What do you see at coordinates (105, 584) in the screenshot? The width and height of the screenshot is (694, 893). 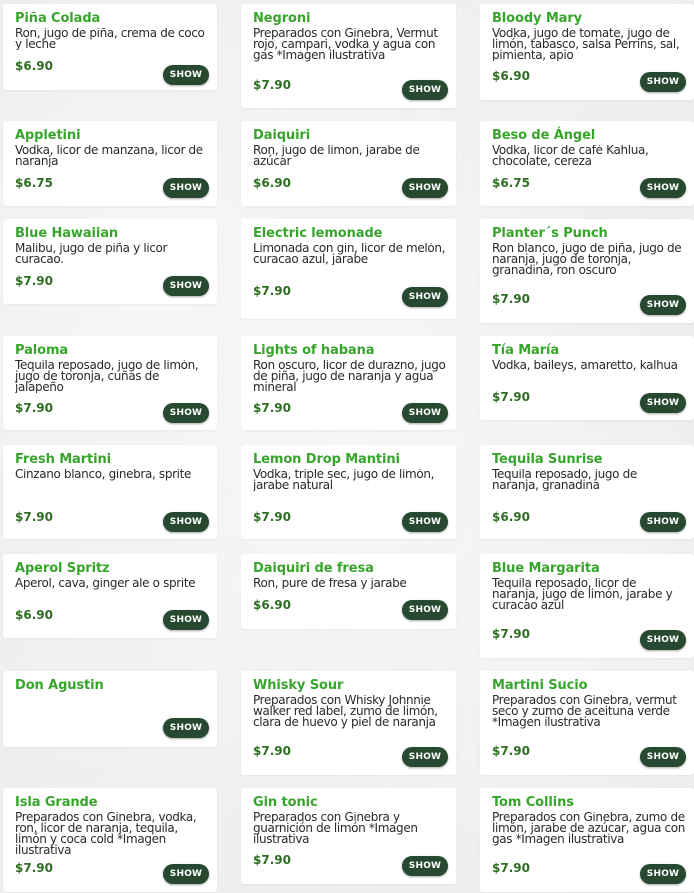 I see `item-description: Aperol, cava, ginger ale o sprite` at bounding box center [105, 584].